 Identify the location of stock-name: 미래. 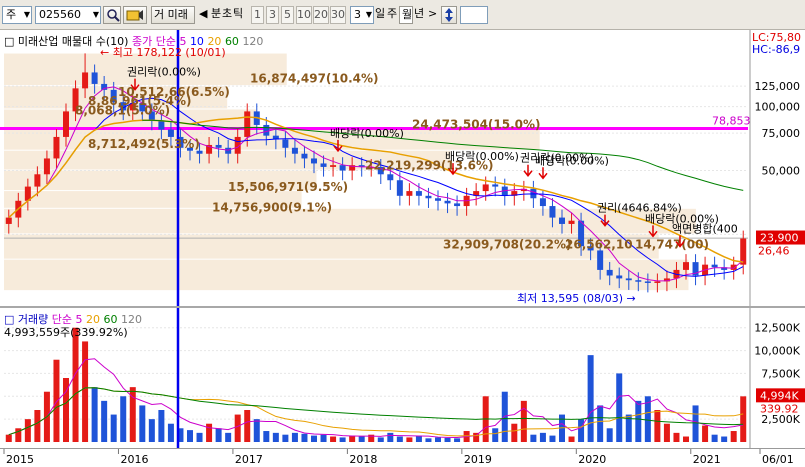
(177, 14).